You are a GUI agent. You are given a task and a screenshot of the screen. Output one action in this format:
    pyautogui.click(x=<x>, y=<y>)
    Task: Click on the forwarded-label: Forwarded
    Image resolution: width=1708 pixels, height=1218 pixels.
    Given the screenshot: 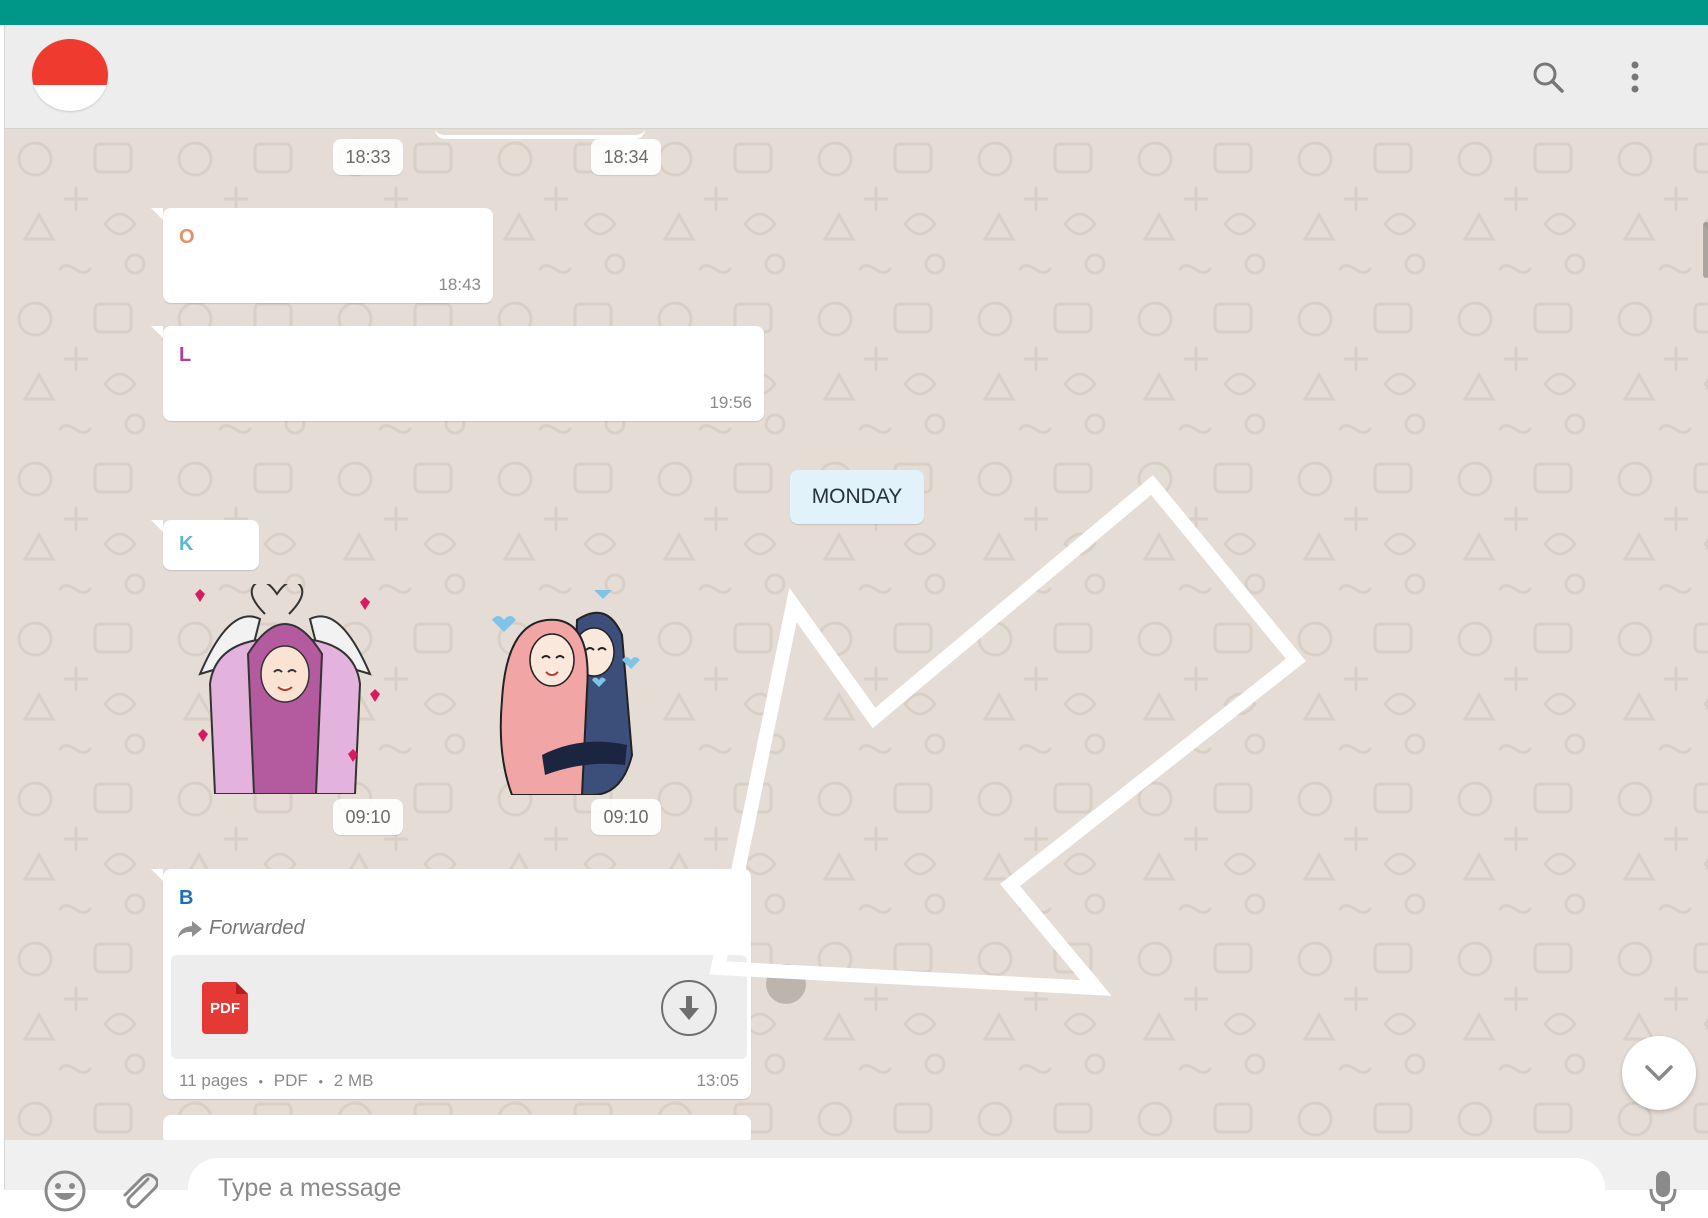 What is the action you would take?
    pyautogui.click(x=257, y=928)
    